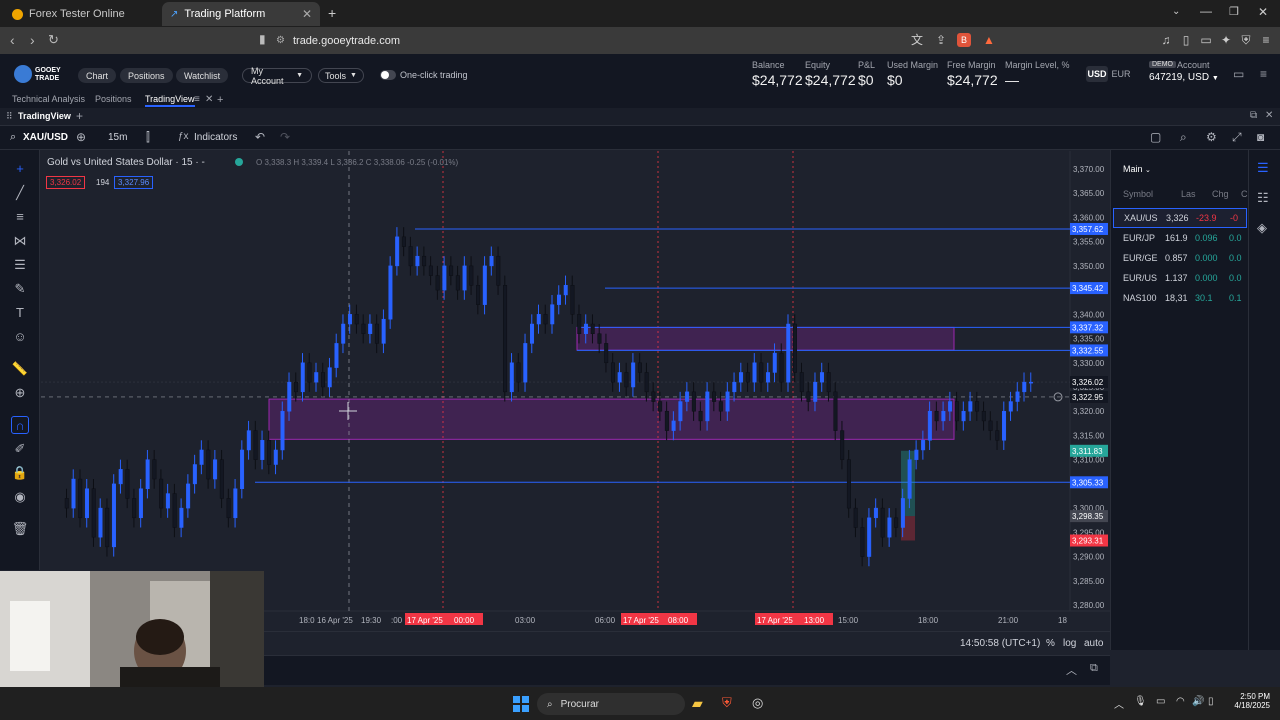 The width and height of the screenshot is (1280, 720). Describe the element at coordinates (81, 137) in the screenshot. I see `compare-add-icon: ⊕` at that location.